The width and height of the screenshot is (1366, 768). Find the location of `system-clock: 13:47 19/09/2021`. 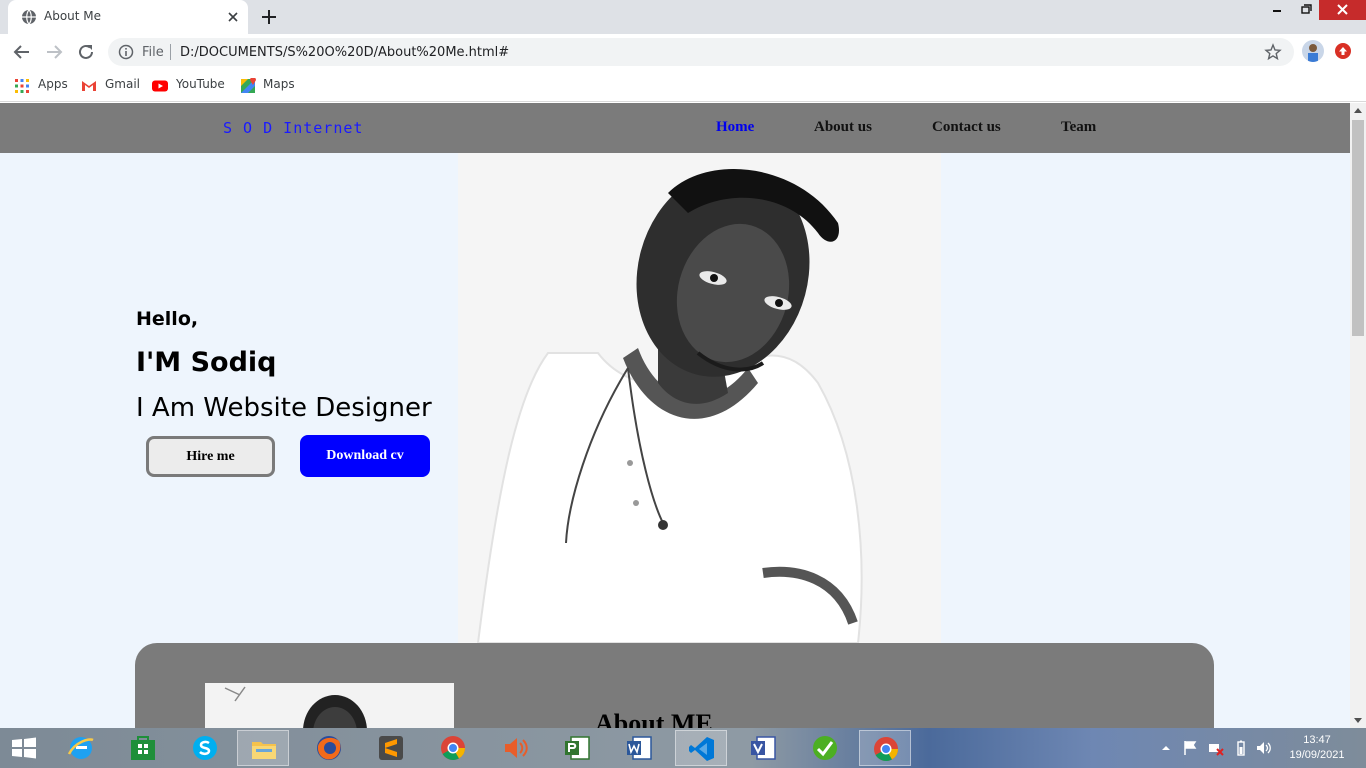

system-clock: 13:47 19/09/2021 is located at coordinates (1317, 748).